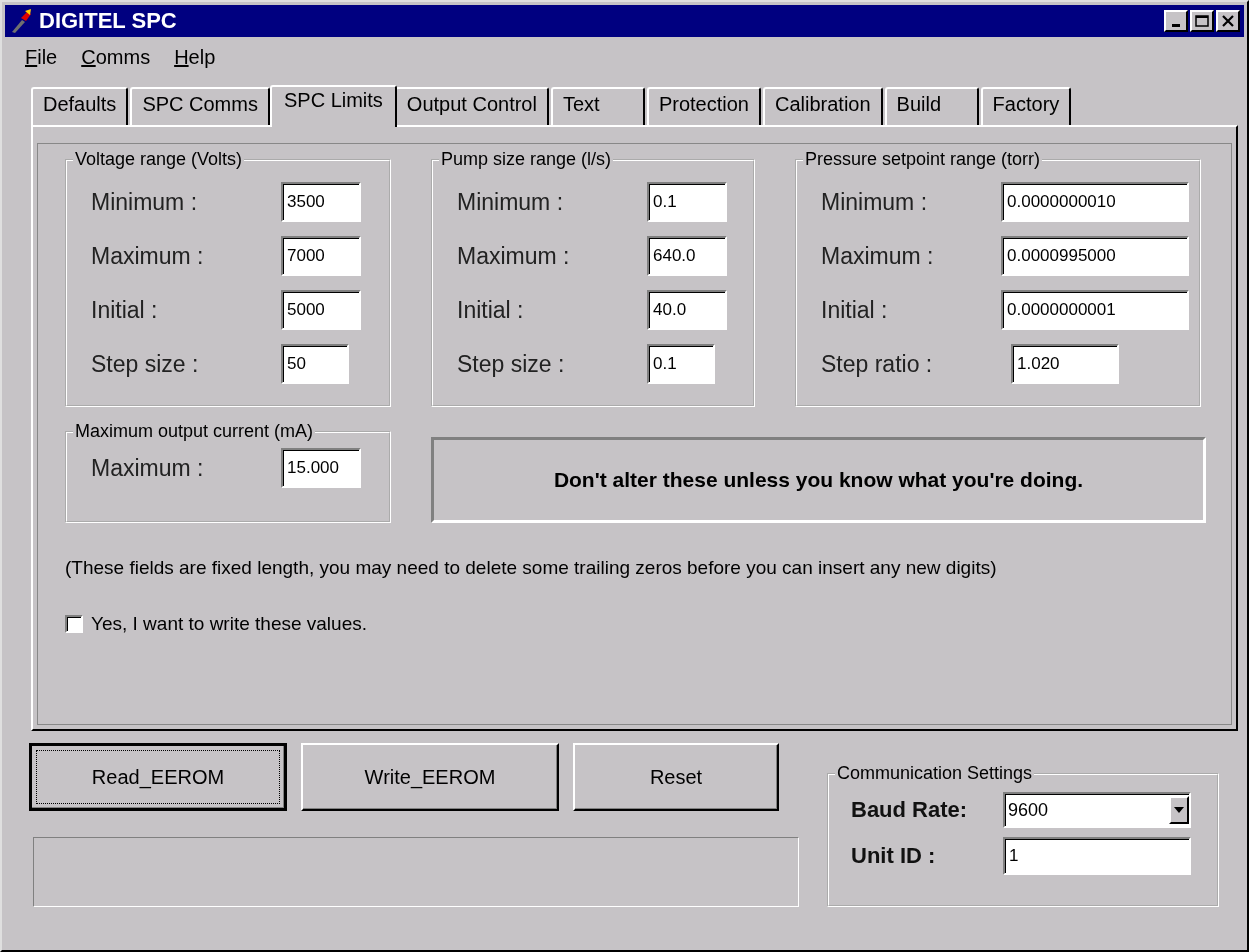 Image resolution: width=1249 pixels, height=952 pixels. I want to click on minimize-icon, so click(1176, 25).